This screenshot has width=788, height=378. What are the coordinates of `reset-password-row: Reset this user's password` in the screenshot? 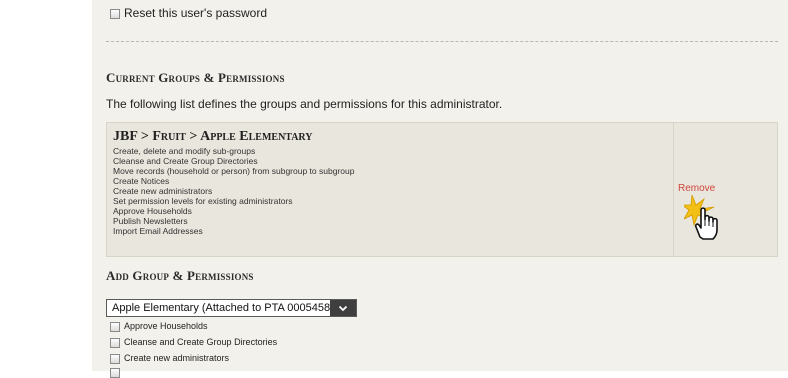 It's located at (188, 13).